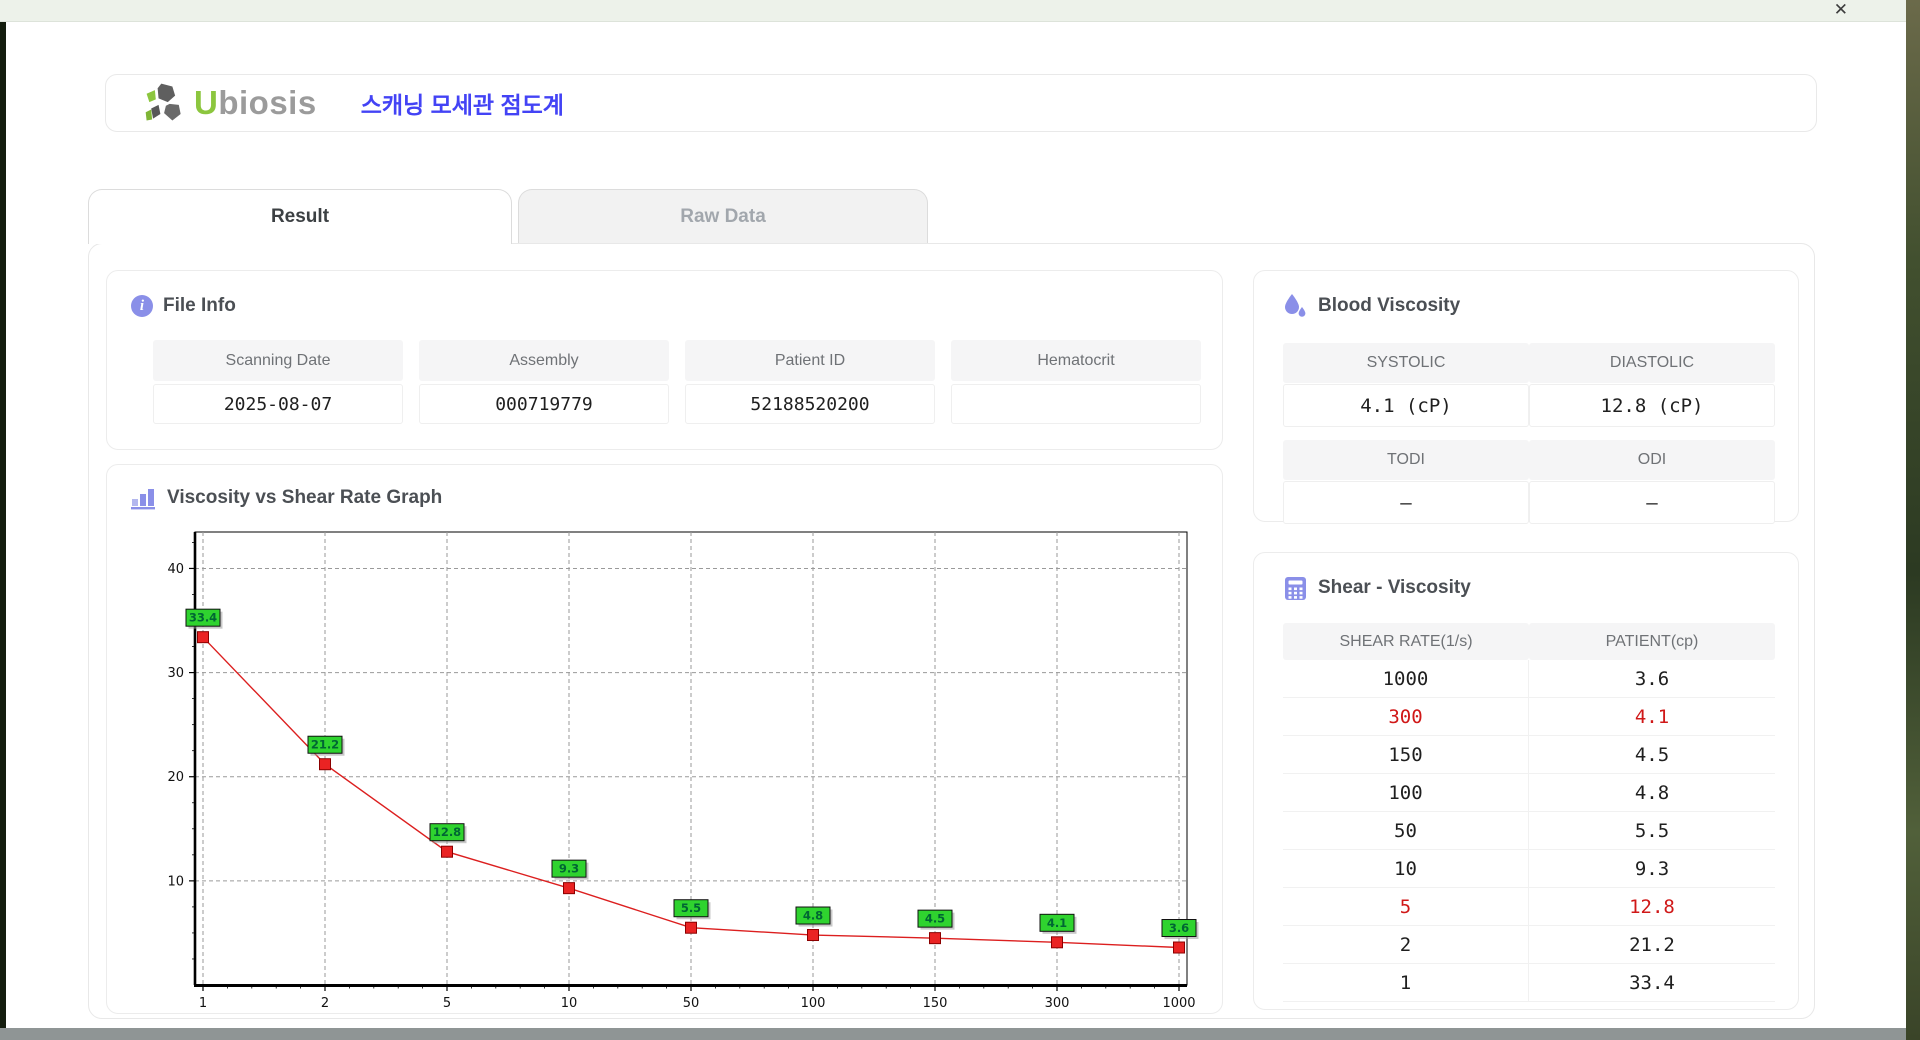 This screenshot has height=1040, width=1920. I want to click on calculator-icon, so click(1295, 588).